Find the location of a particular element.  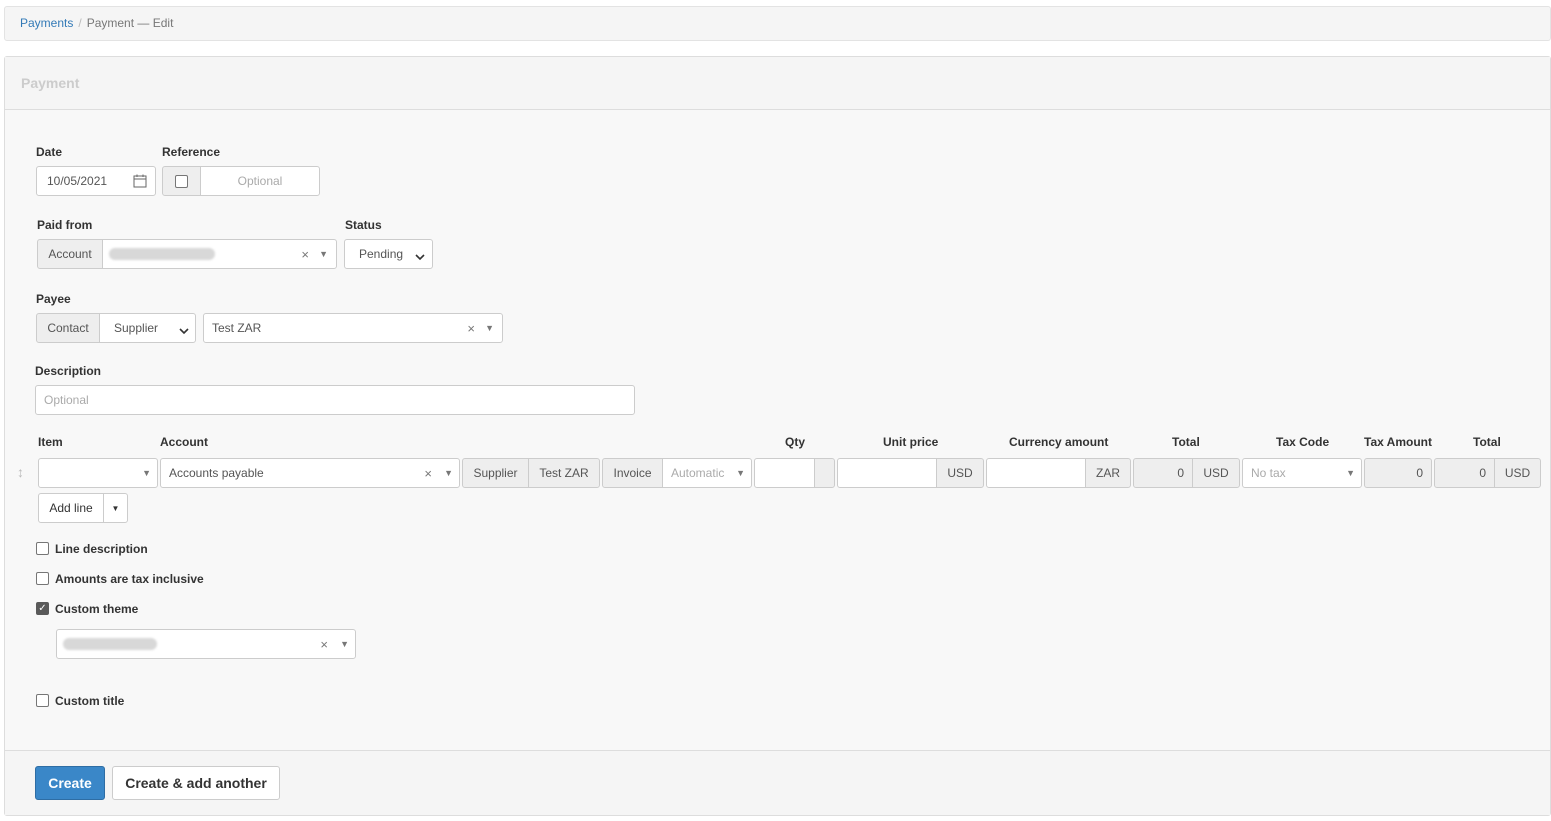

create-and-add-another-button: Create & add another is located at coordinates (196, 783).